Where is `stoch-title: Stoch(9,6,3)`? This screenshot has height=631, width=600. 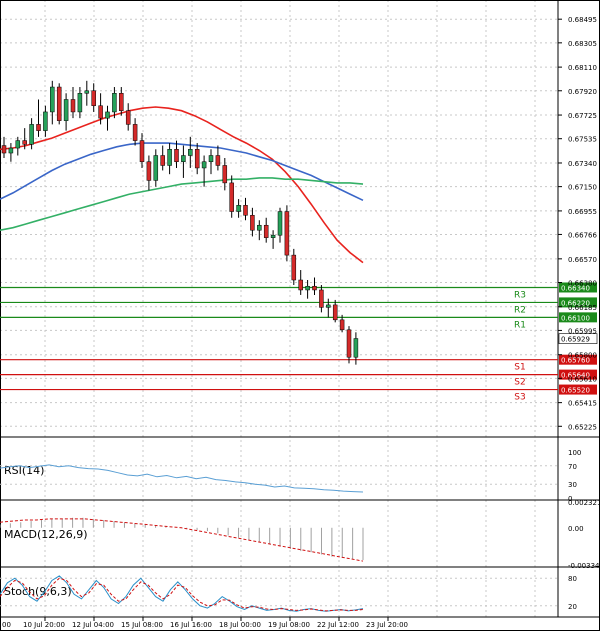 stoch-title: Stoch(9,6,3) is located at coordinates (38, 591).